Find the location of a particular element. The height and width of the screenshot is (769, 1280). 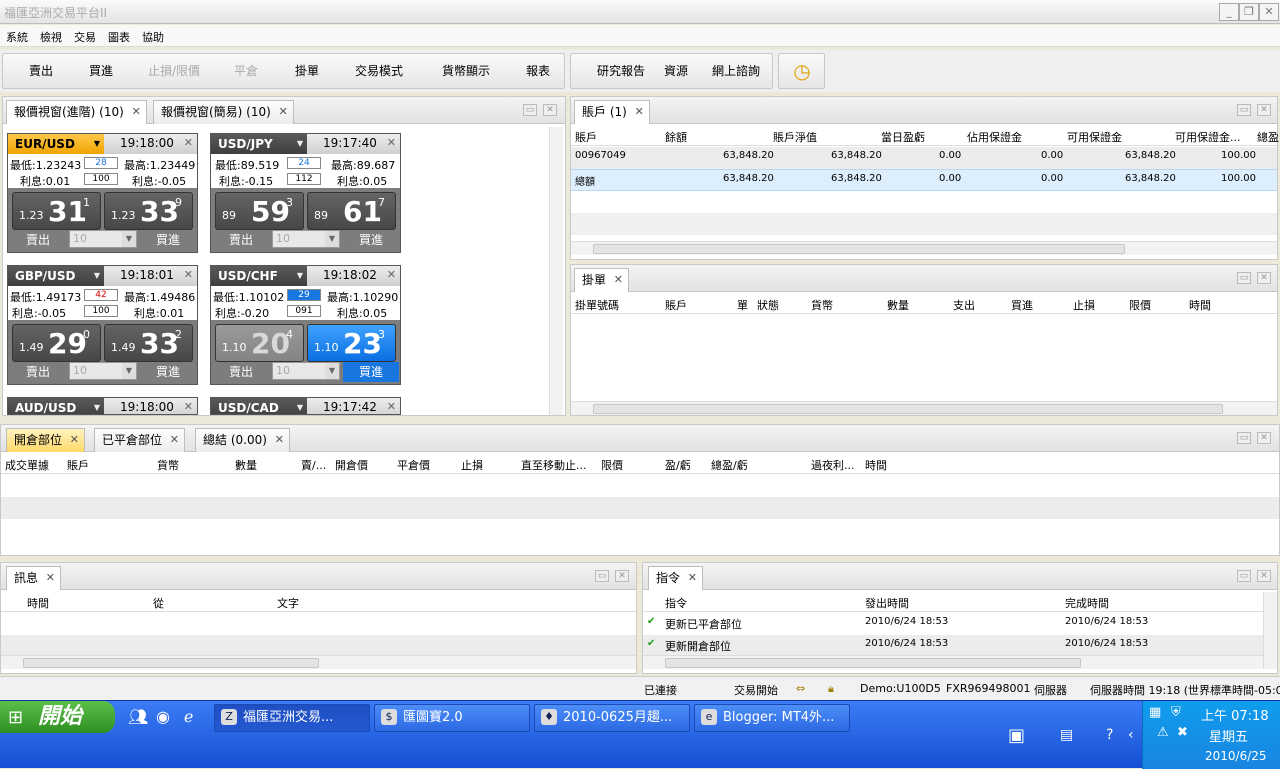

col-header: 單 is located at coordinates (742, 305).